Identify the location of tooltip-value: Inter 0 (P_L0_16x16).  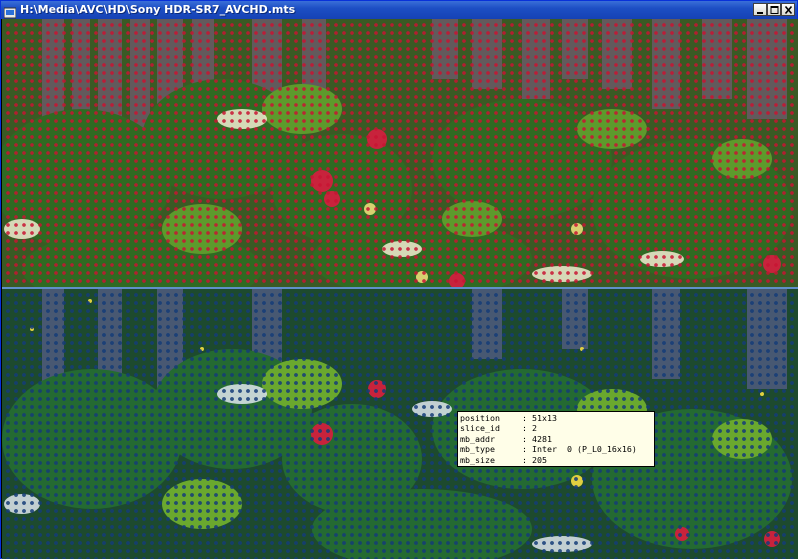
(584, 449).